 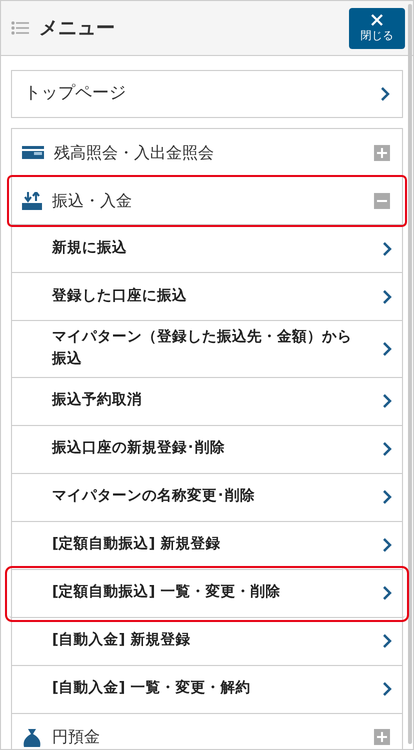 What do you see at coordinates (207, 498) in the screenshot?
I see `submenu-link: マイパターンの名称変更･削除` at bounding box center [207, 498].